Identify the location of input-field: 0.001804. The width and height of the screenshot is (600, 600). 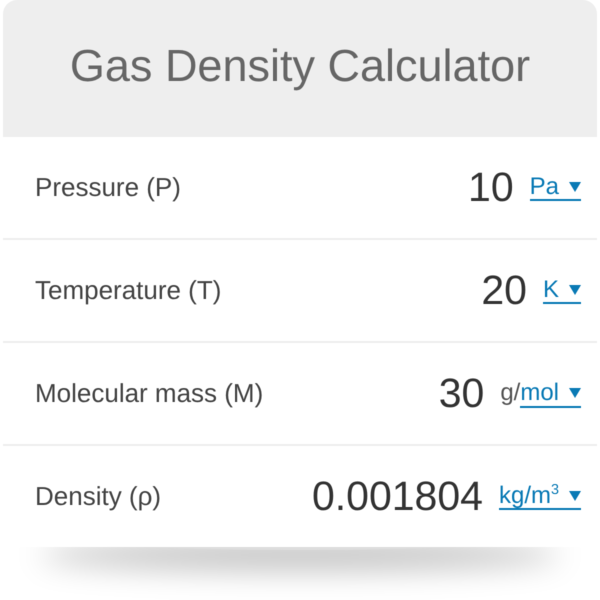
(397, 496).